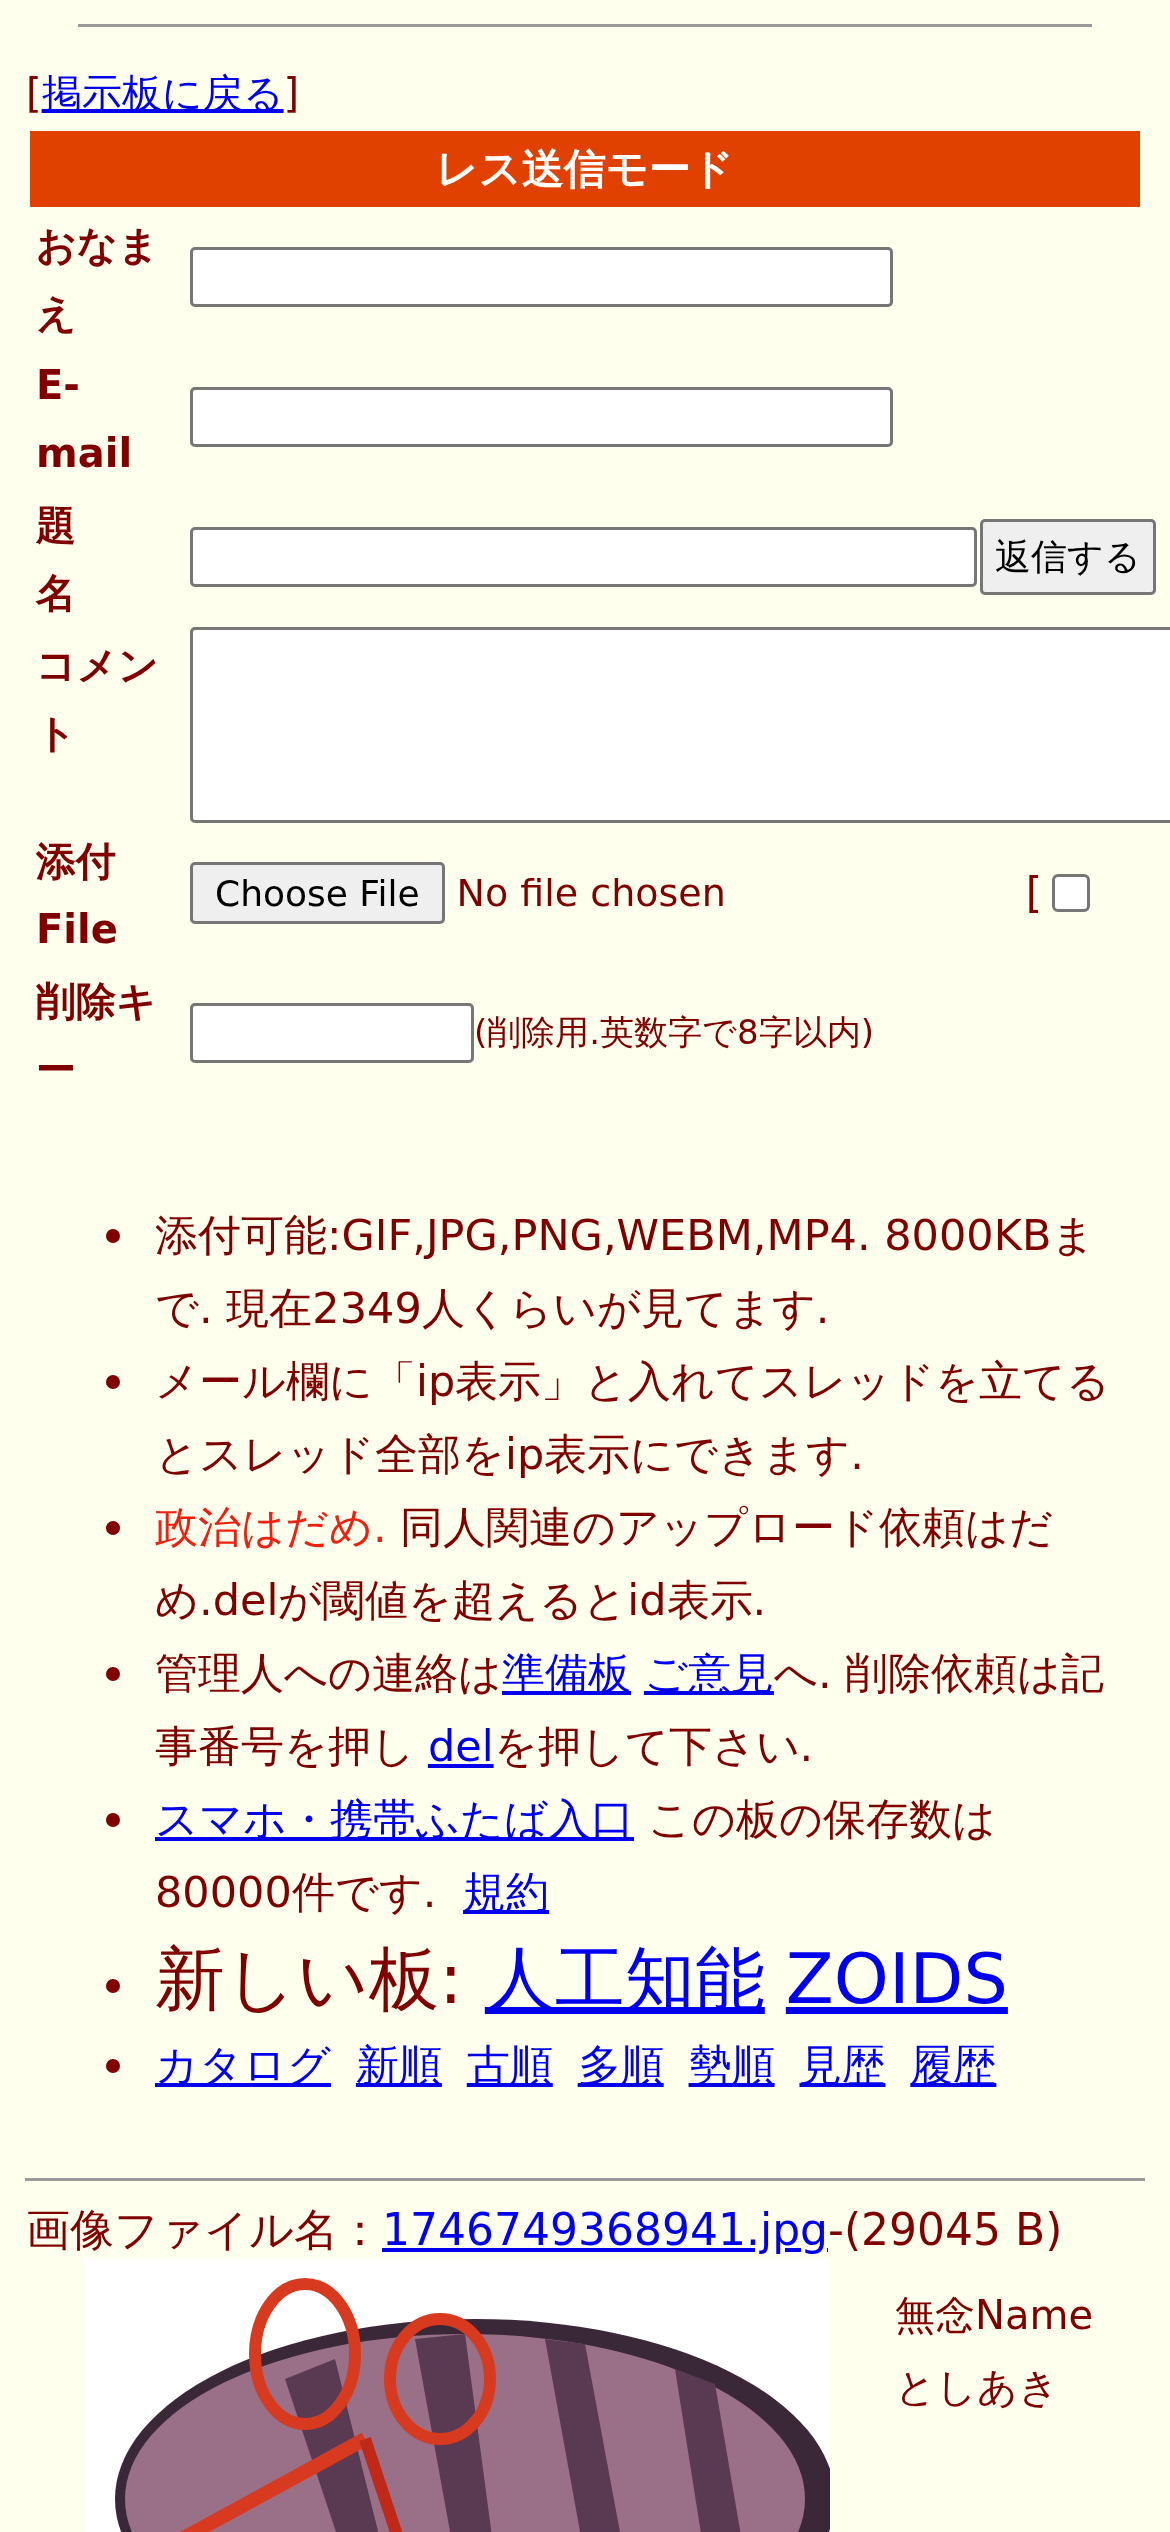 The image size is (1170, 2532). What do you see at coordinates (585, 169) in the screenshot?
I see `form-title: レス送信モード` at bounding box center [585, 169].